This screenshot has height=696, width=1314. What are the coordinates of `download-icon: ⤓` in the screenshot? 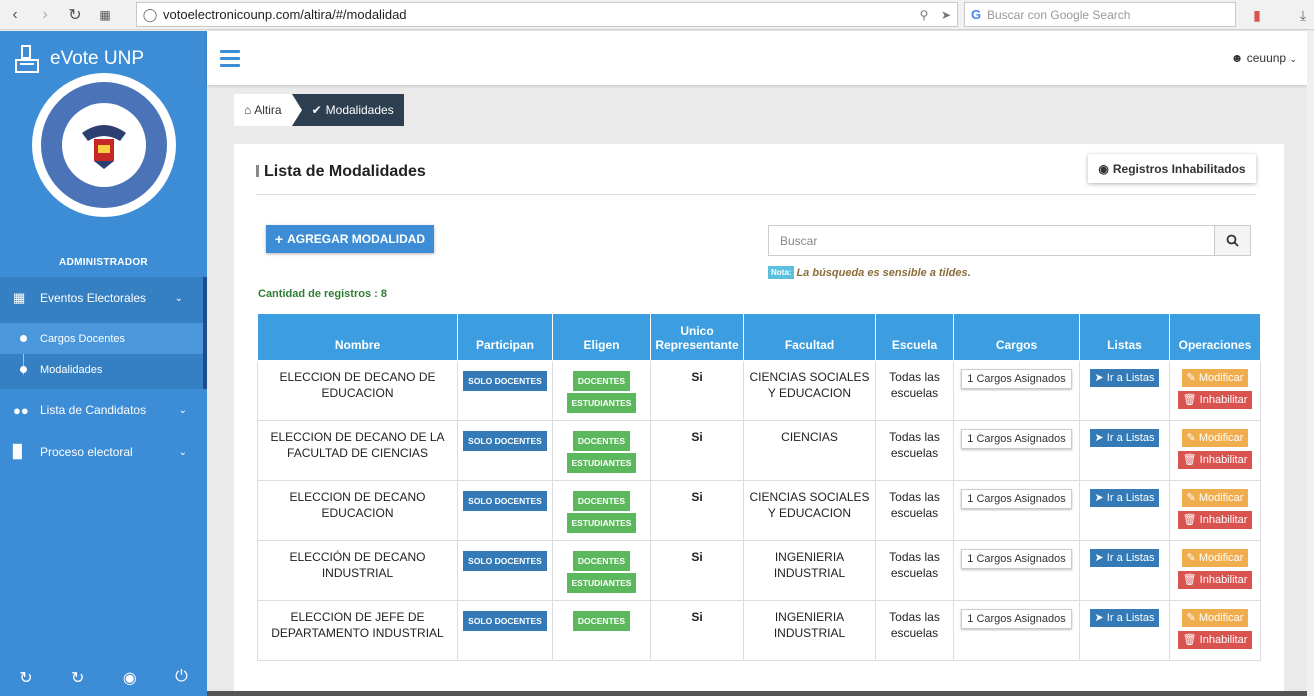 It's located at (1303, 15).